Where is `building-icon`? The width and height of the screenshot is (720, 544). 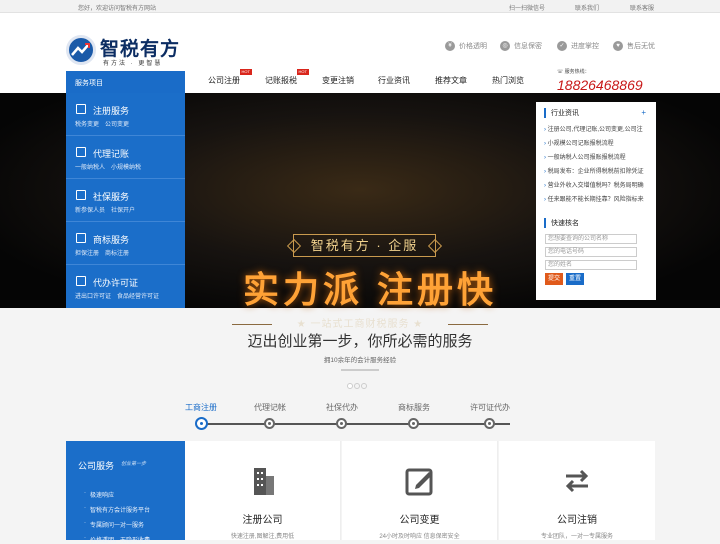
building-icon is located at coordinates (264, 481).